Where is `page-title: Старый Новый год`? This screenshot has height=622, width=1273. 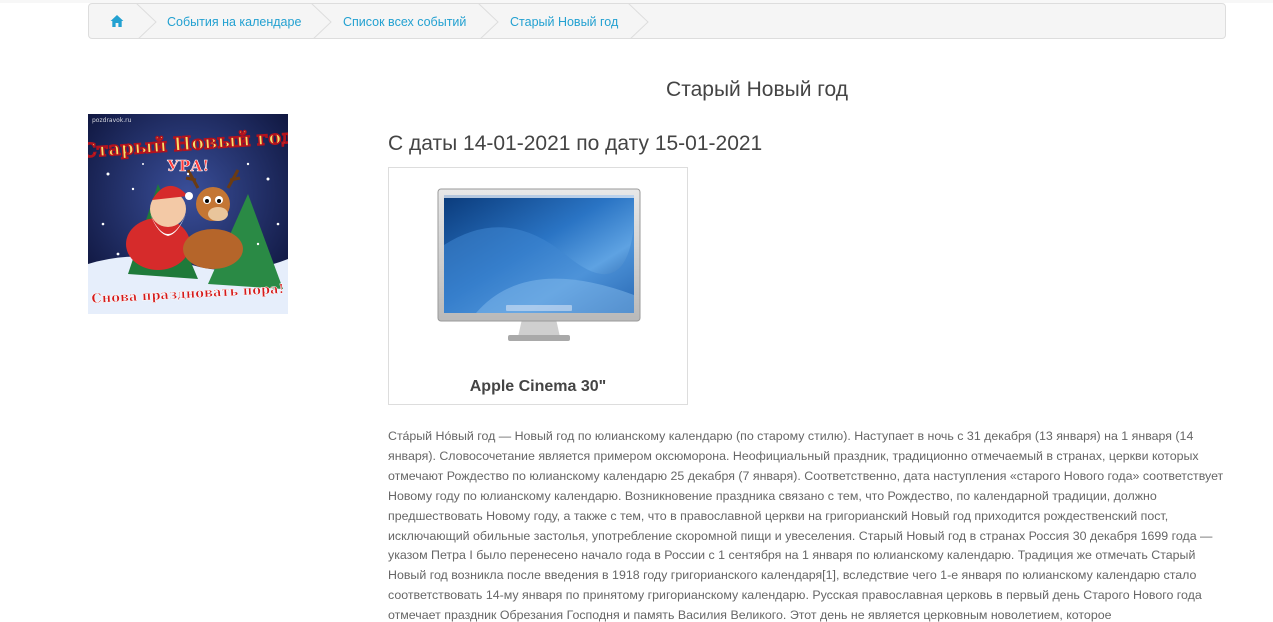
page-title: Старый Новый год is located at coordinates (757, 89).